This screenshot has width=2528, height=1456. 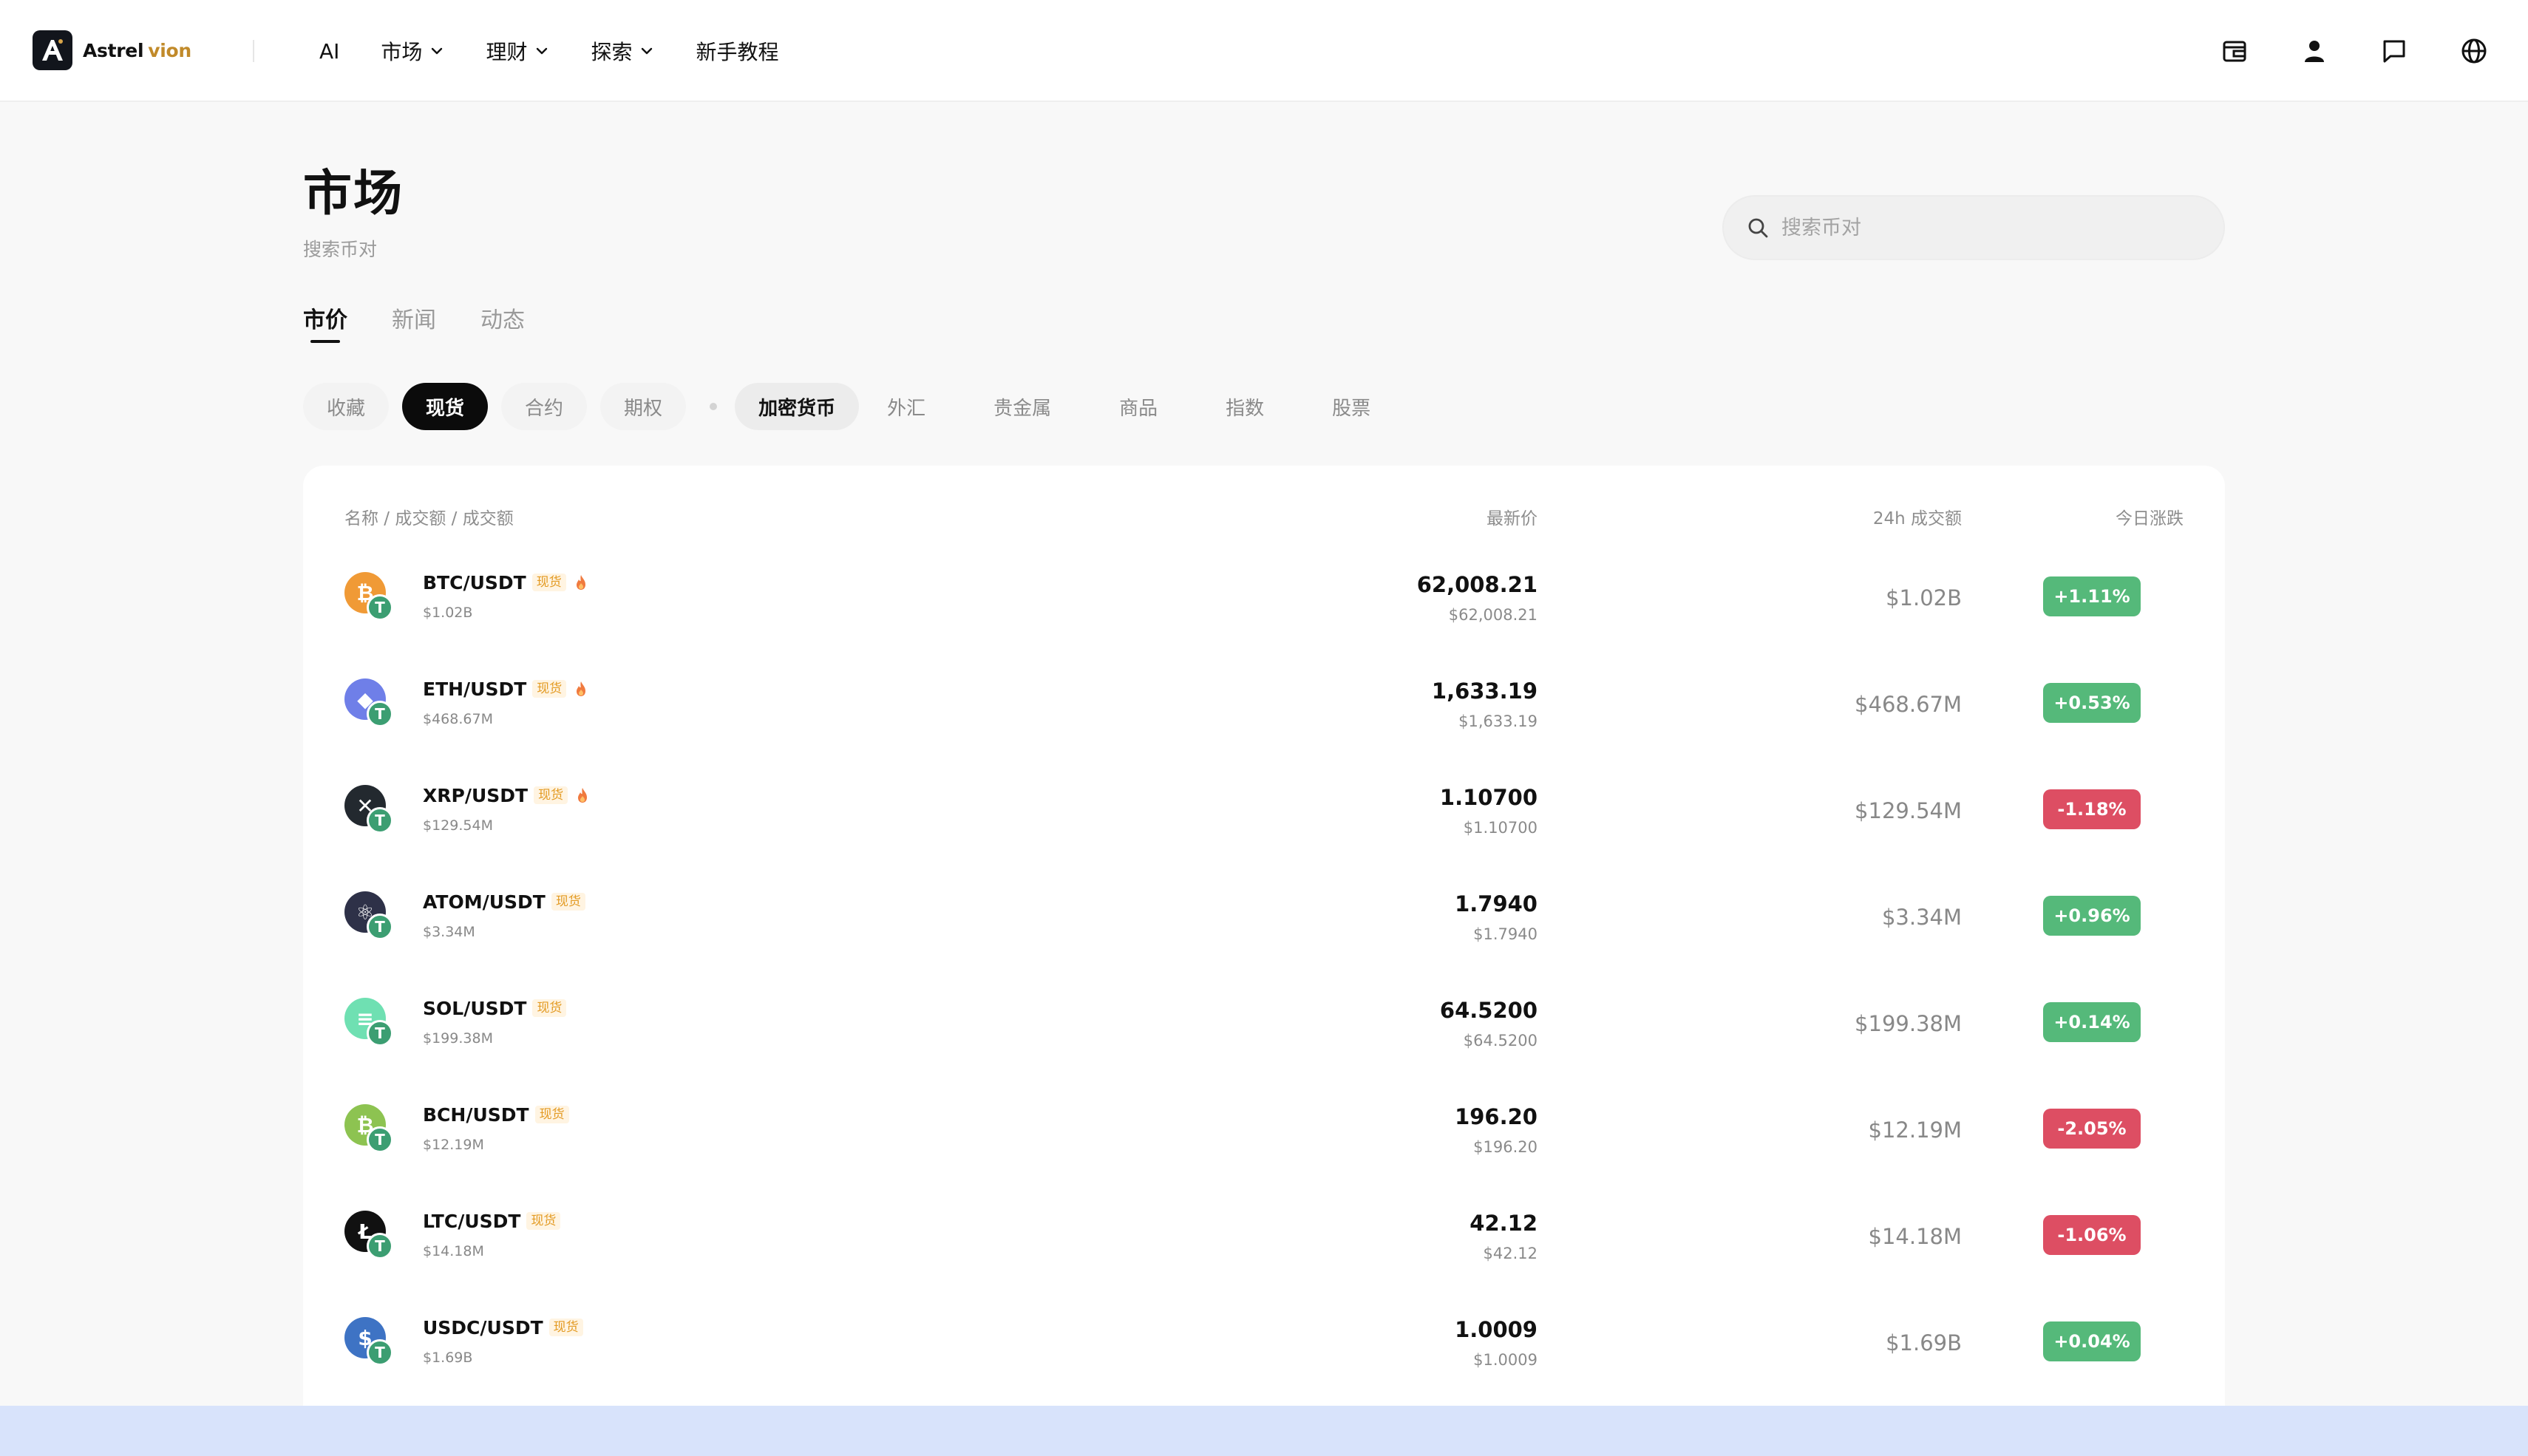 I want to click on nav-item-market: 市场, so click(x=412, y=51).